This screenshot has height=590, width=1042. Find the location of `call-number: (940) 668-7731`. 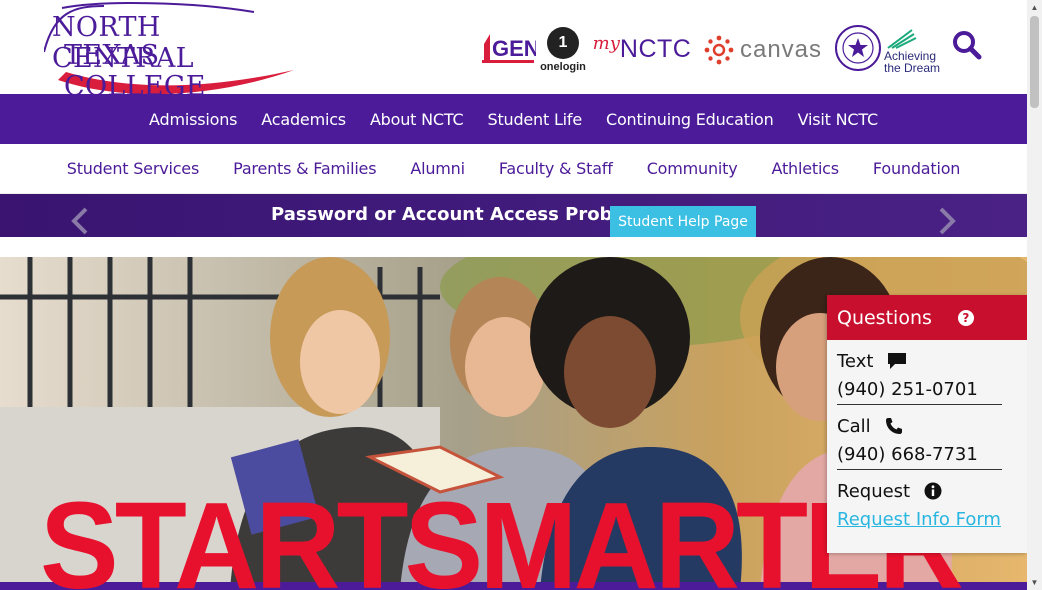

call-number: (940) 668-7731 is located at coordinates (919, 455).